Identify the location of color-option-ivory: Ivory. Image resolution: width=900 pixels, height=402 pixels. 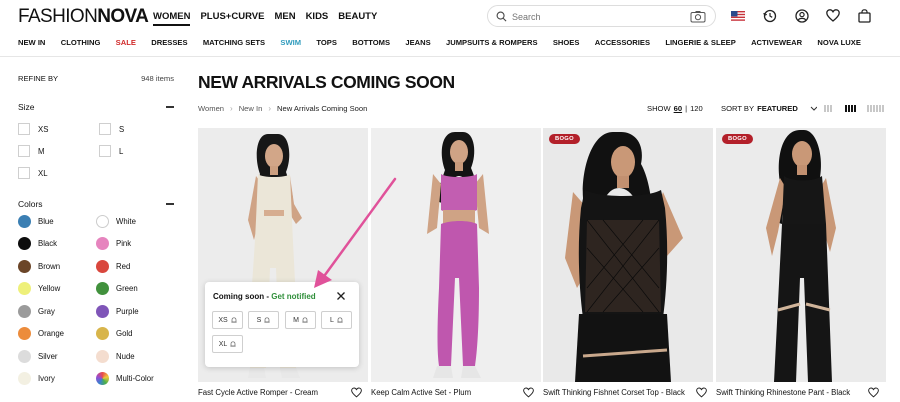
(36, 378).